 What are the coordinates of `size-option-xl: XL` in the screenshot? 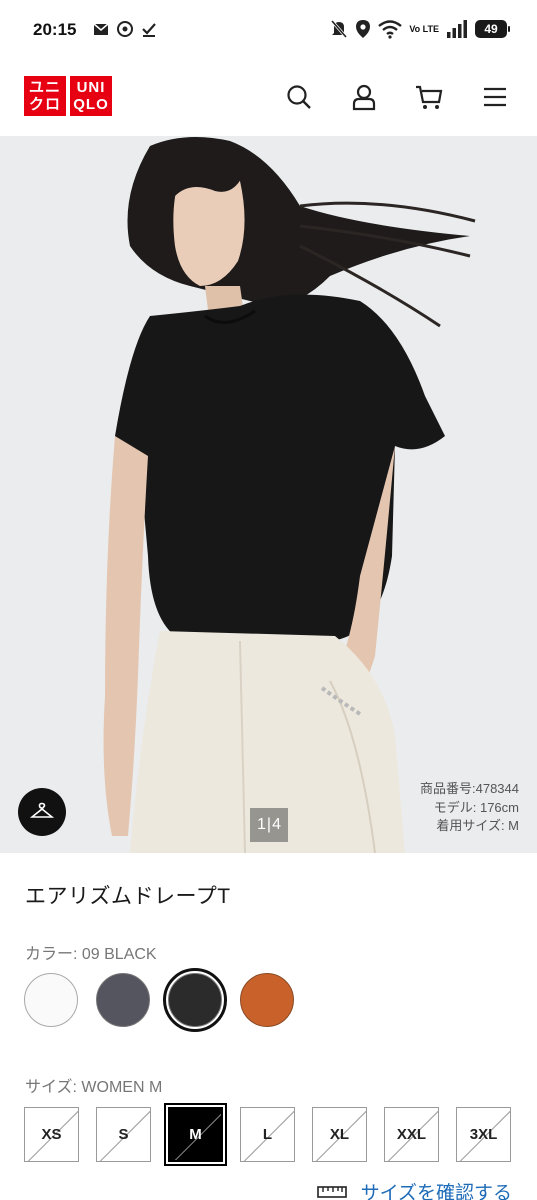 It's located at (339, 1134).